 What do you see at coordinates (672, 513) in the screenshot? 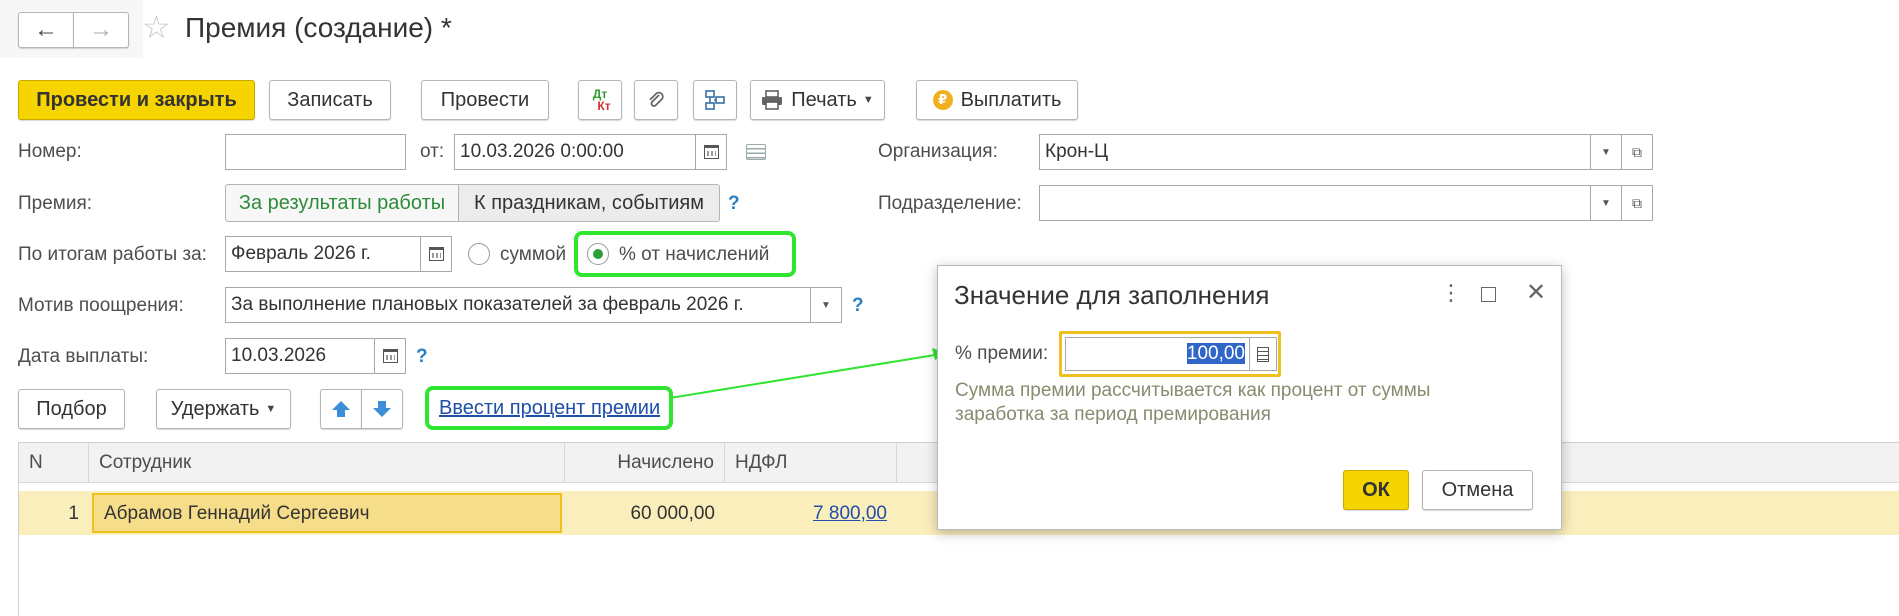
I see `row-accrued: 60 000,00` at bounding box center [672, 513].